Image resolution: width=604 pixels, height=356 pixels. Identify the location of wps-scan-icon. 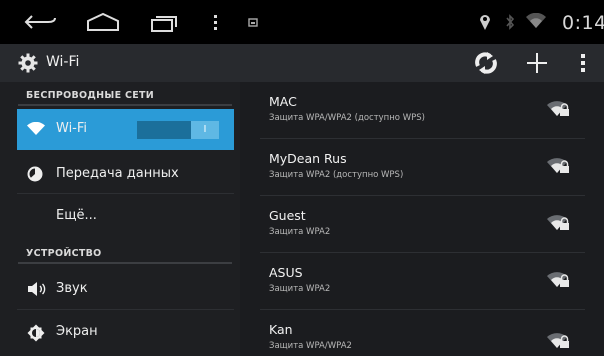
(486, 63).